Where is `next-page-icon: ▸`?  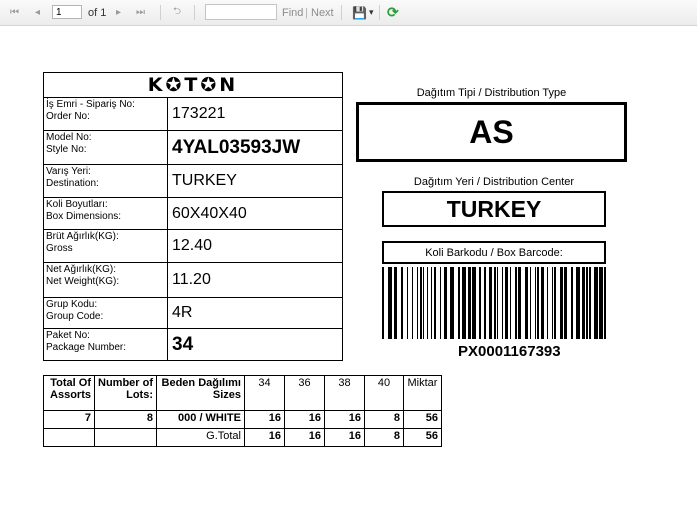
next-page-icon: ▸ is located at coordinates (118, 12).